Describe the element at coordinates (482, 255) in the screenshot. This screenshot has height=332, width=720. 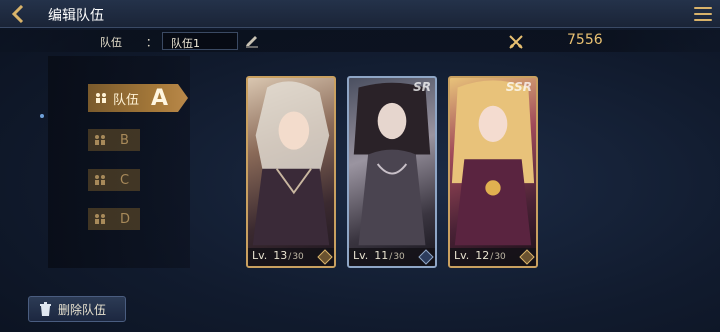
I see `level-current: 12` at that location.